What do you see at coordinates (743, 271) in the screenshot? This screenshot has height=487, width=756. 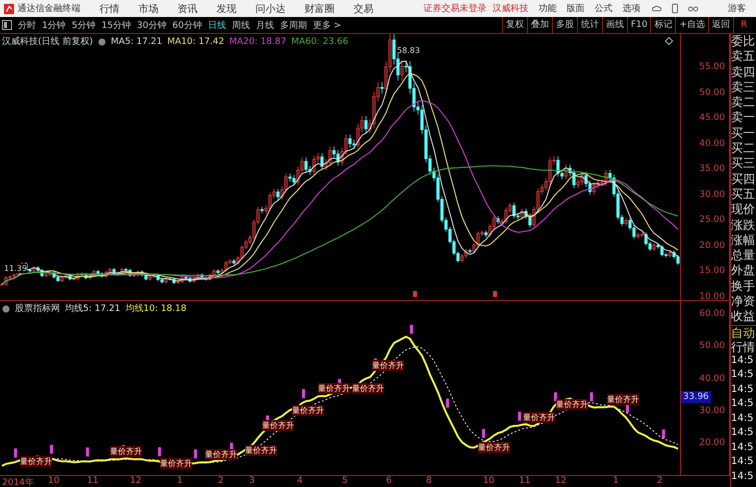 I see `quote-label: 外盘` at bounding box center [743, 271].